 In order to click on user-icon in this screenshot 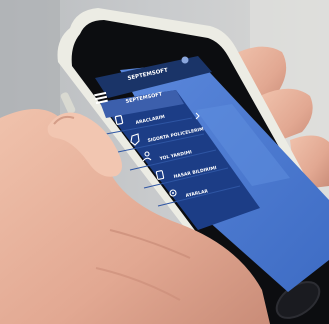, I will do `click(147, 154)`.